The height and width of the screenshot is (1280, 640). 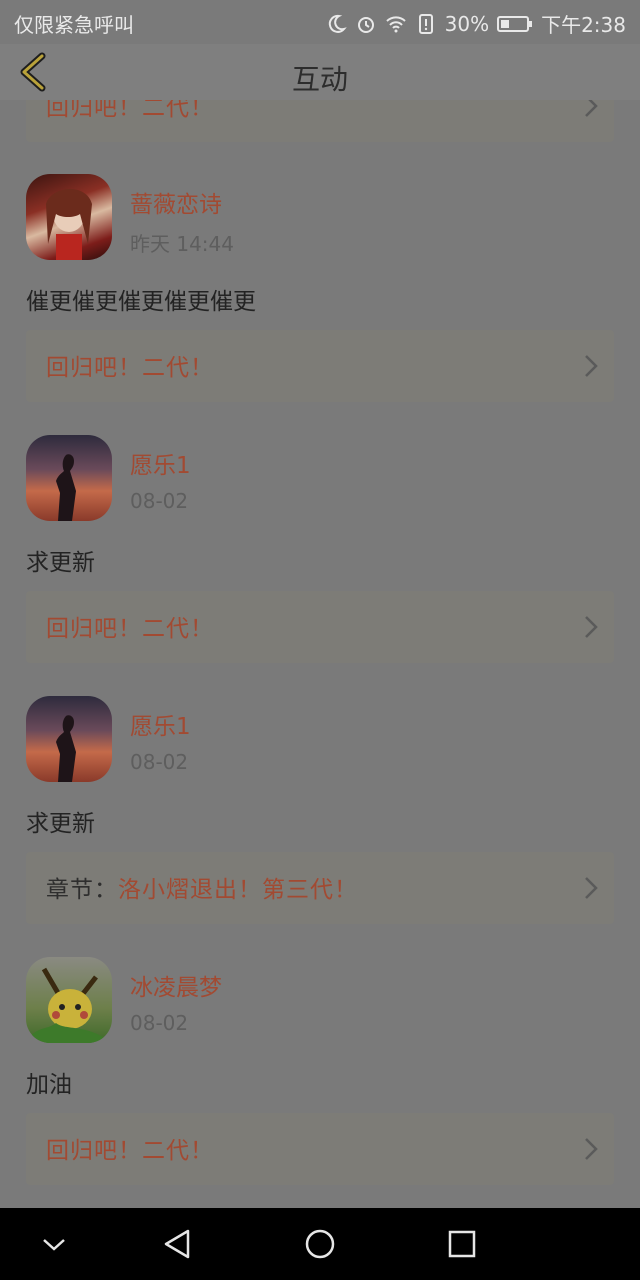 What do you see at coordinates (49, 1085) in the screenshot?
I see `comment-text: 加油` at bounding box center [49, 1085].